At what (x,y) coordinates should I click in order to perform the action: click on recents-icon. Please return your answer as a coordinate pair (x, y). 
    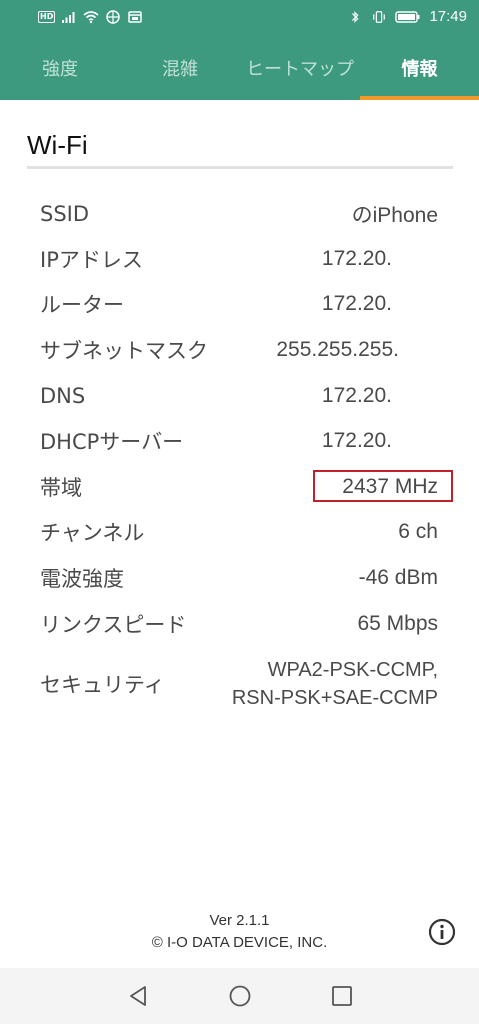
    Looking at the image, I should click on (342, 996).